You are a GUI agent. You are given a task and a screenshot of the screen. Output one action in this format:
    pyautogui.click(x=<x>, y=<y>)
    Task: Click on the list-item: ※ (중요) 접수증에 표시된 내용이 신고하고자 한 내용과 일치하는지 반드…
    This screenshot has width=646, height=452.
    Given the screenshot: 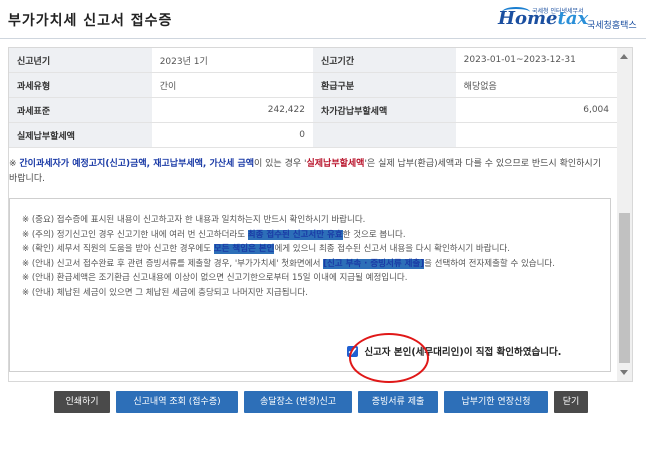 What is the action you would take?
    pyautogui.click(x=194, y=220)
    